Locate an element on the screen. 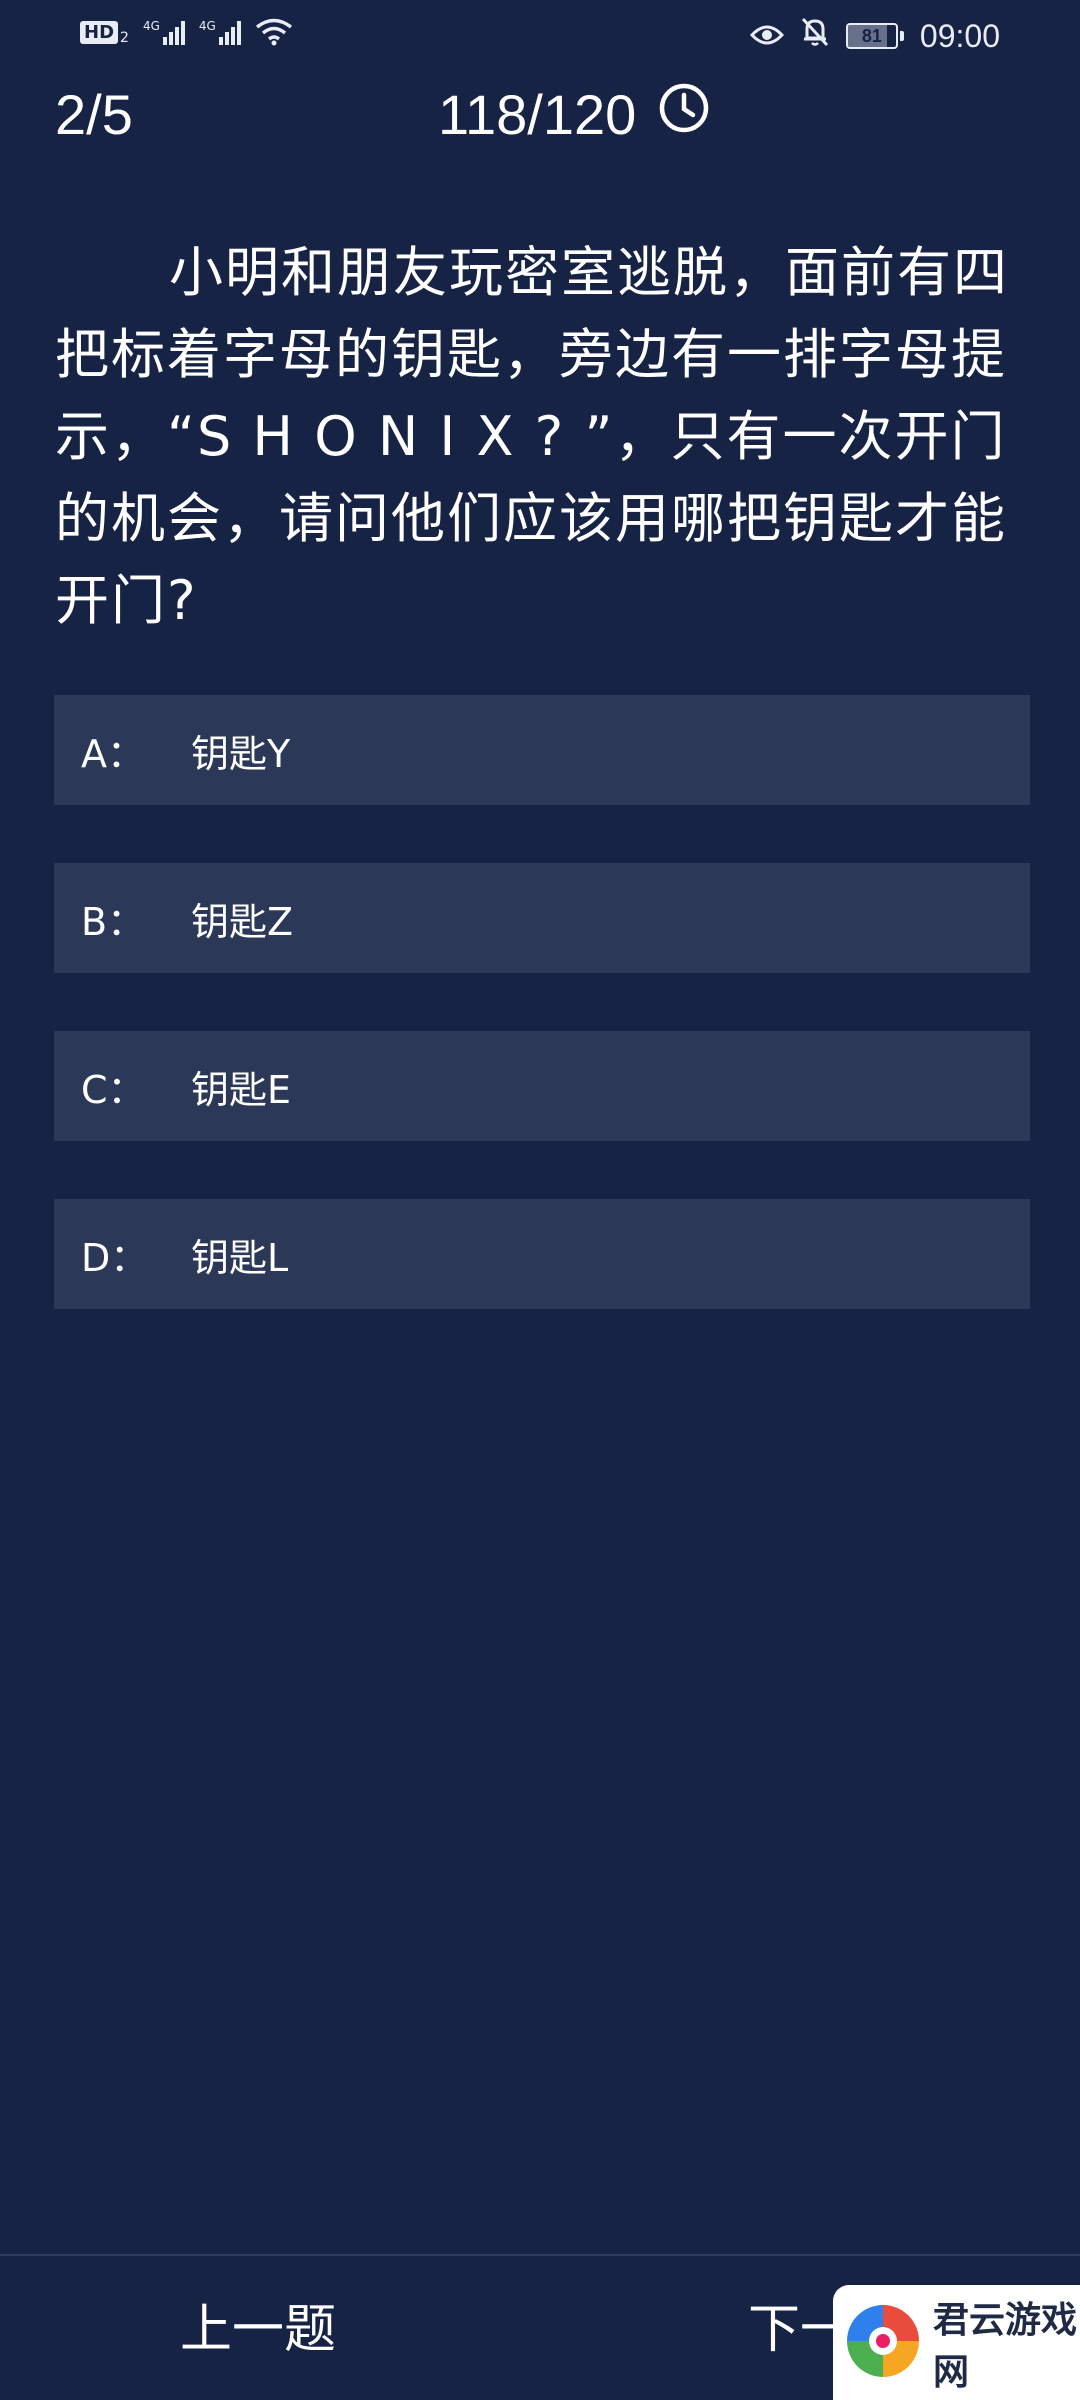  option-letter: D： is located at coordinates (115, 1257).